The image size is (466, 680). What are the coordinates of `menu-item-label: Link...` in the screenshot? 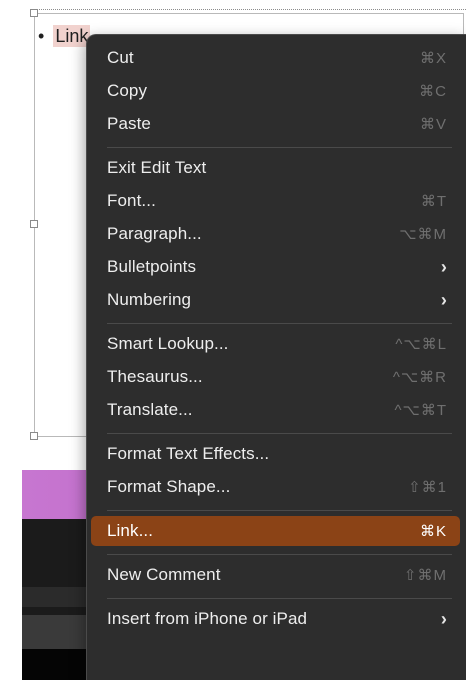 It's located at (130, 530).